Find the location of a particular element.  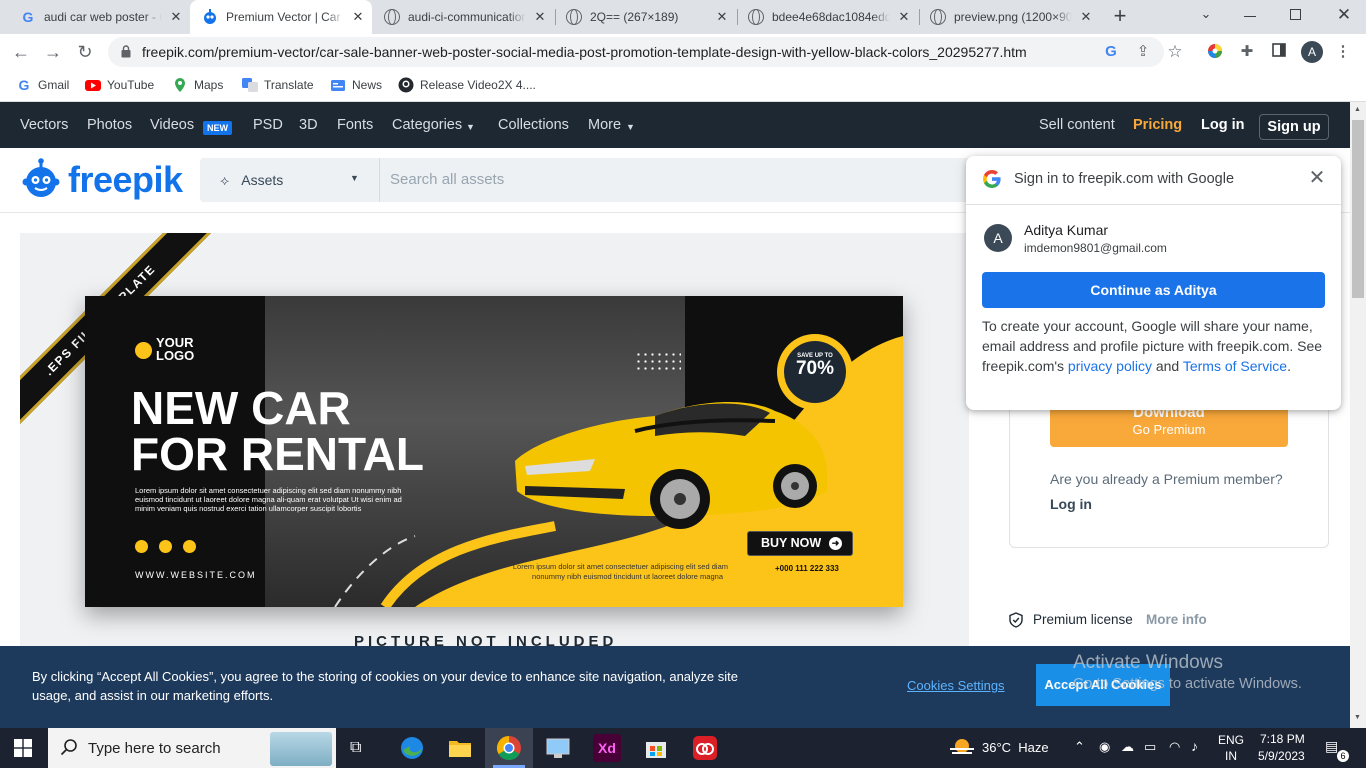

nav-psd: PSD is located at coordinates (268, 125).